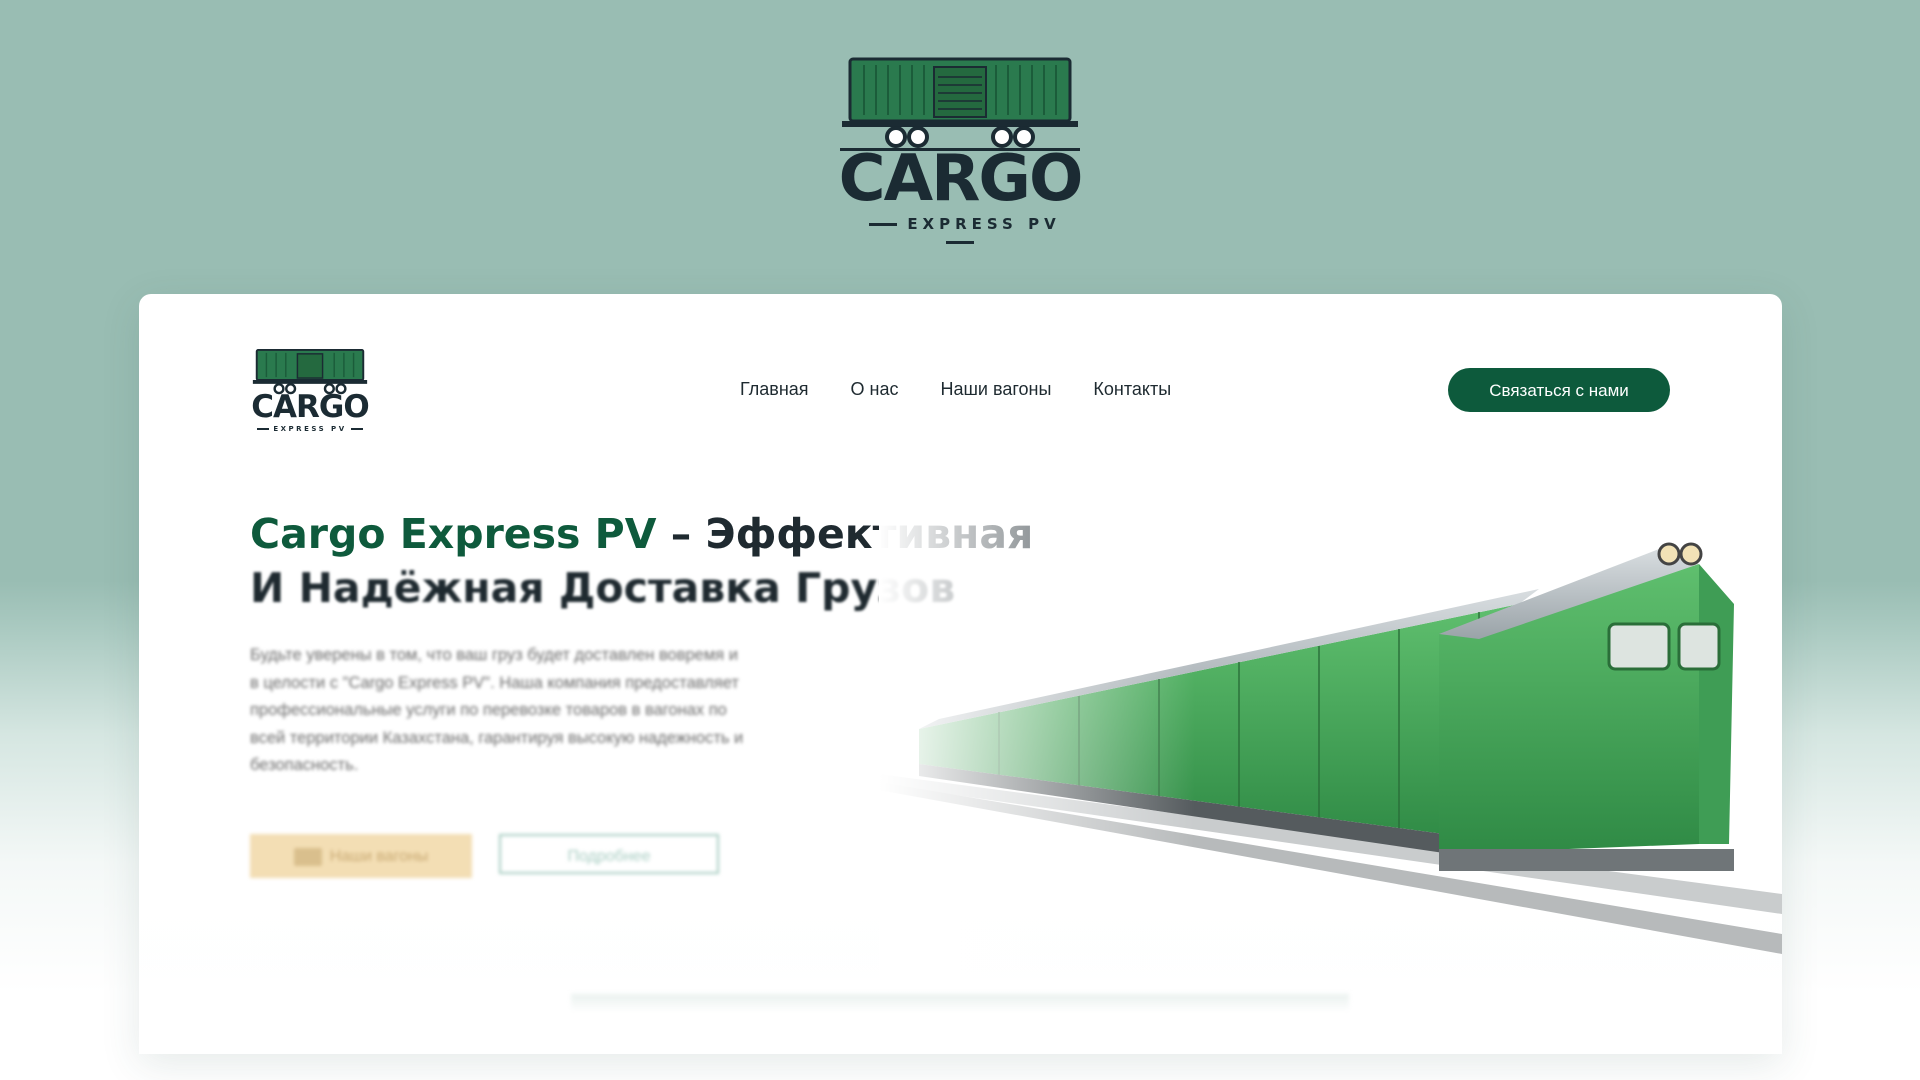 Image resolution: width=1920 pixels, height=1080 pixels. What do you see at coordinates (609, 854) in the screenshot?
I see `more-button: Подробнее` at bounding box center [609, 854].